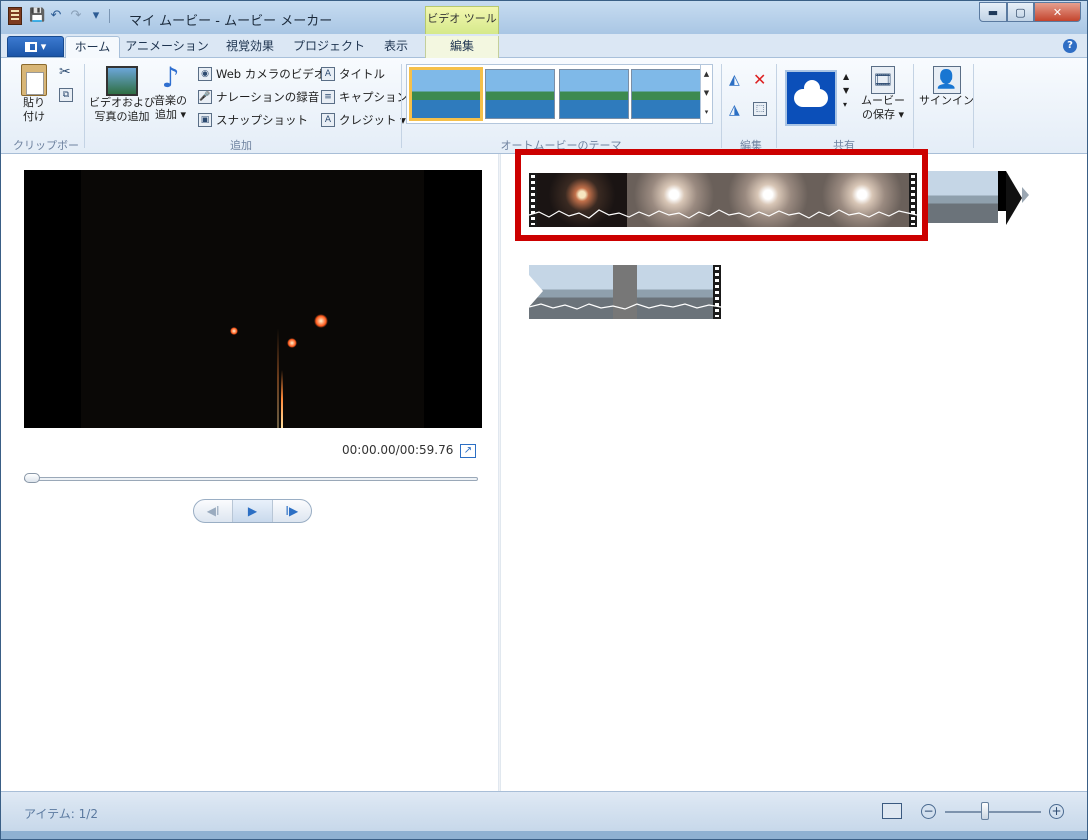 This screenshot has width=1088, height=840. I want to click on microphone-icon: 🎤, so click(205, 97).